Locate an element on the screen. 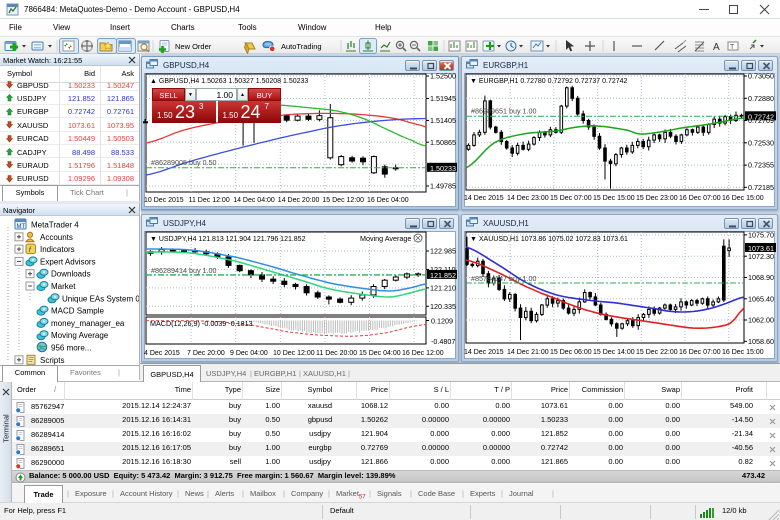 This screenshot has height=520, width=780. svg-text: 1065.40 is located at coordinates (761, 298).